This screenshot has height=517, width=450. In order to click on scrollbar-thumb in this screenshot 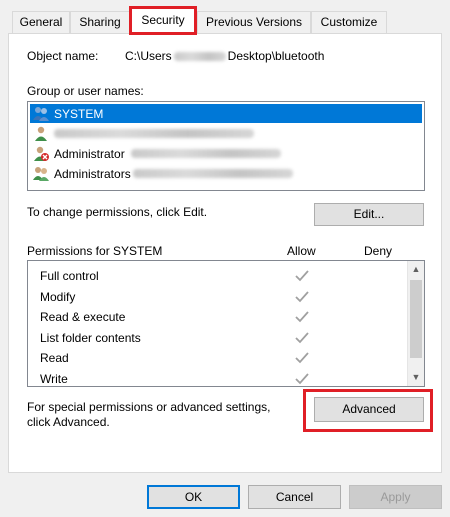, I will do `click(416, 319)`.